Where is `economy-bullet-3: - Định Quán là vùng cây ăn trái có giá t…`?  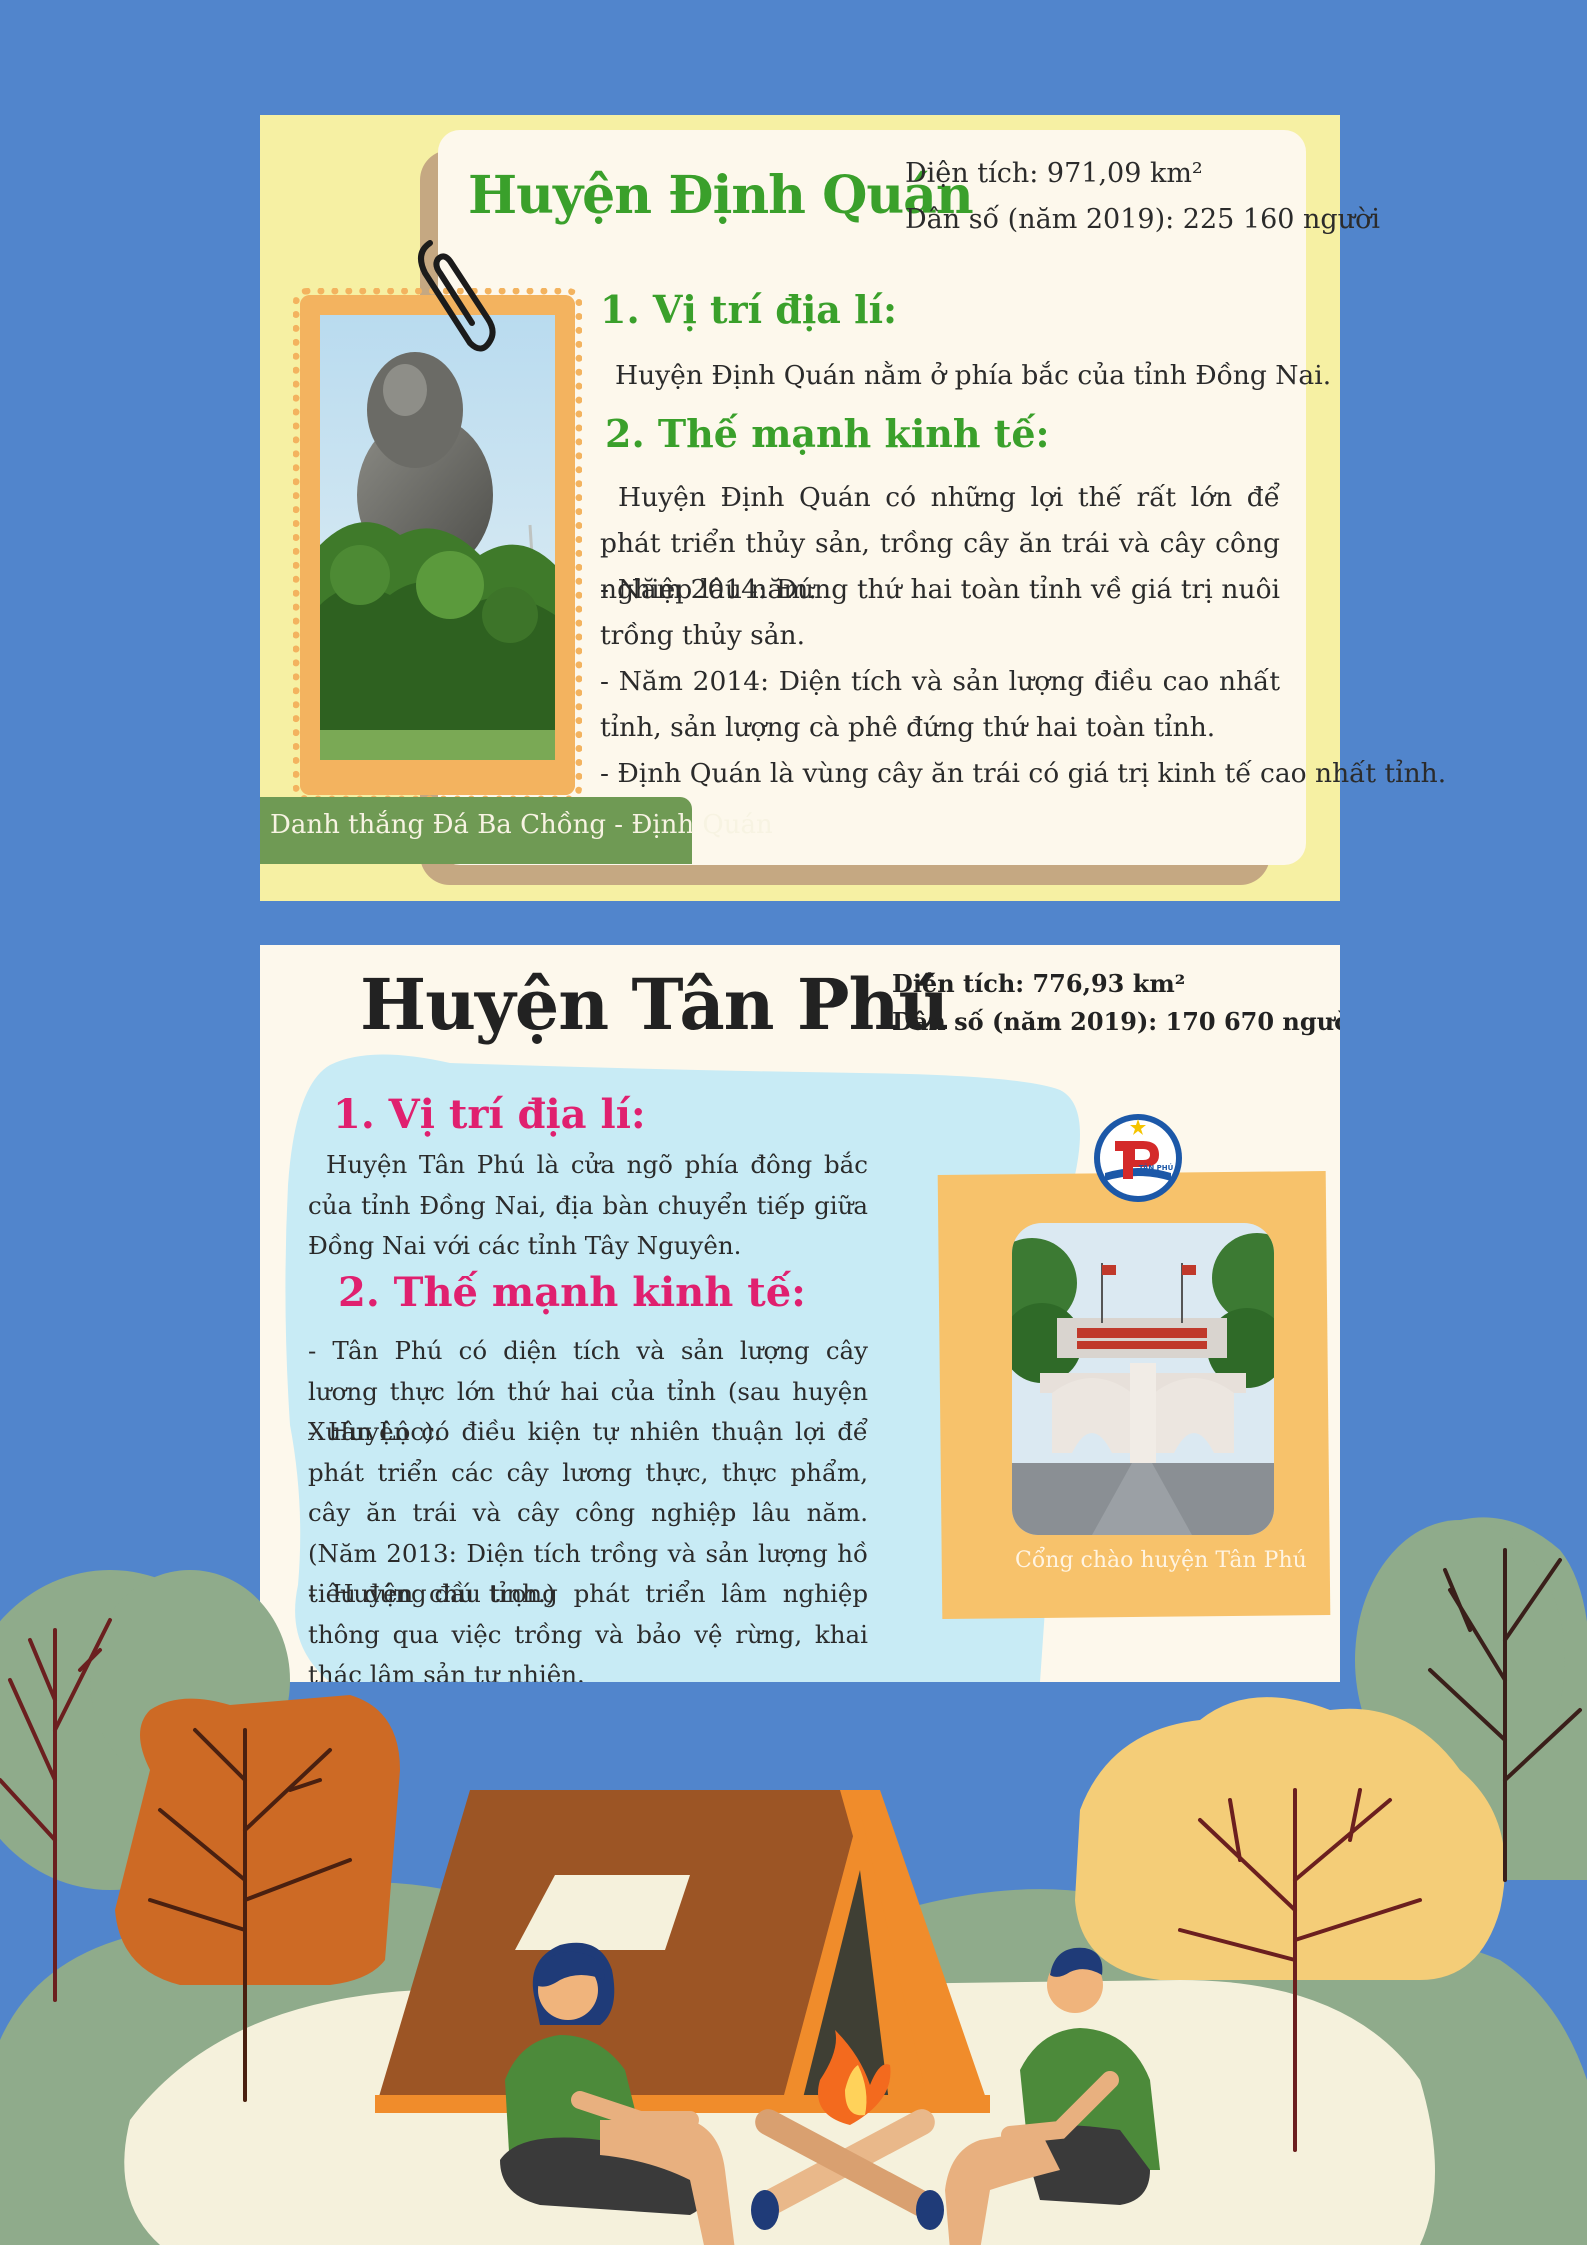
economy-bullet-3: - Định Quán là vùng cây ăn trái có giá t… is located at coordinates (1023, 773).